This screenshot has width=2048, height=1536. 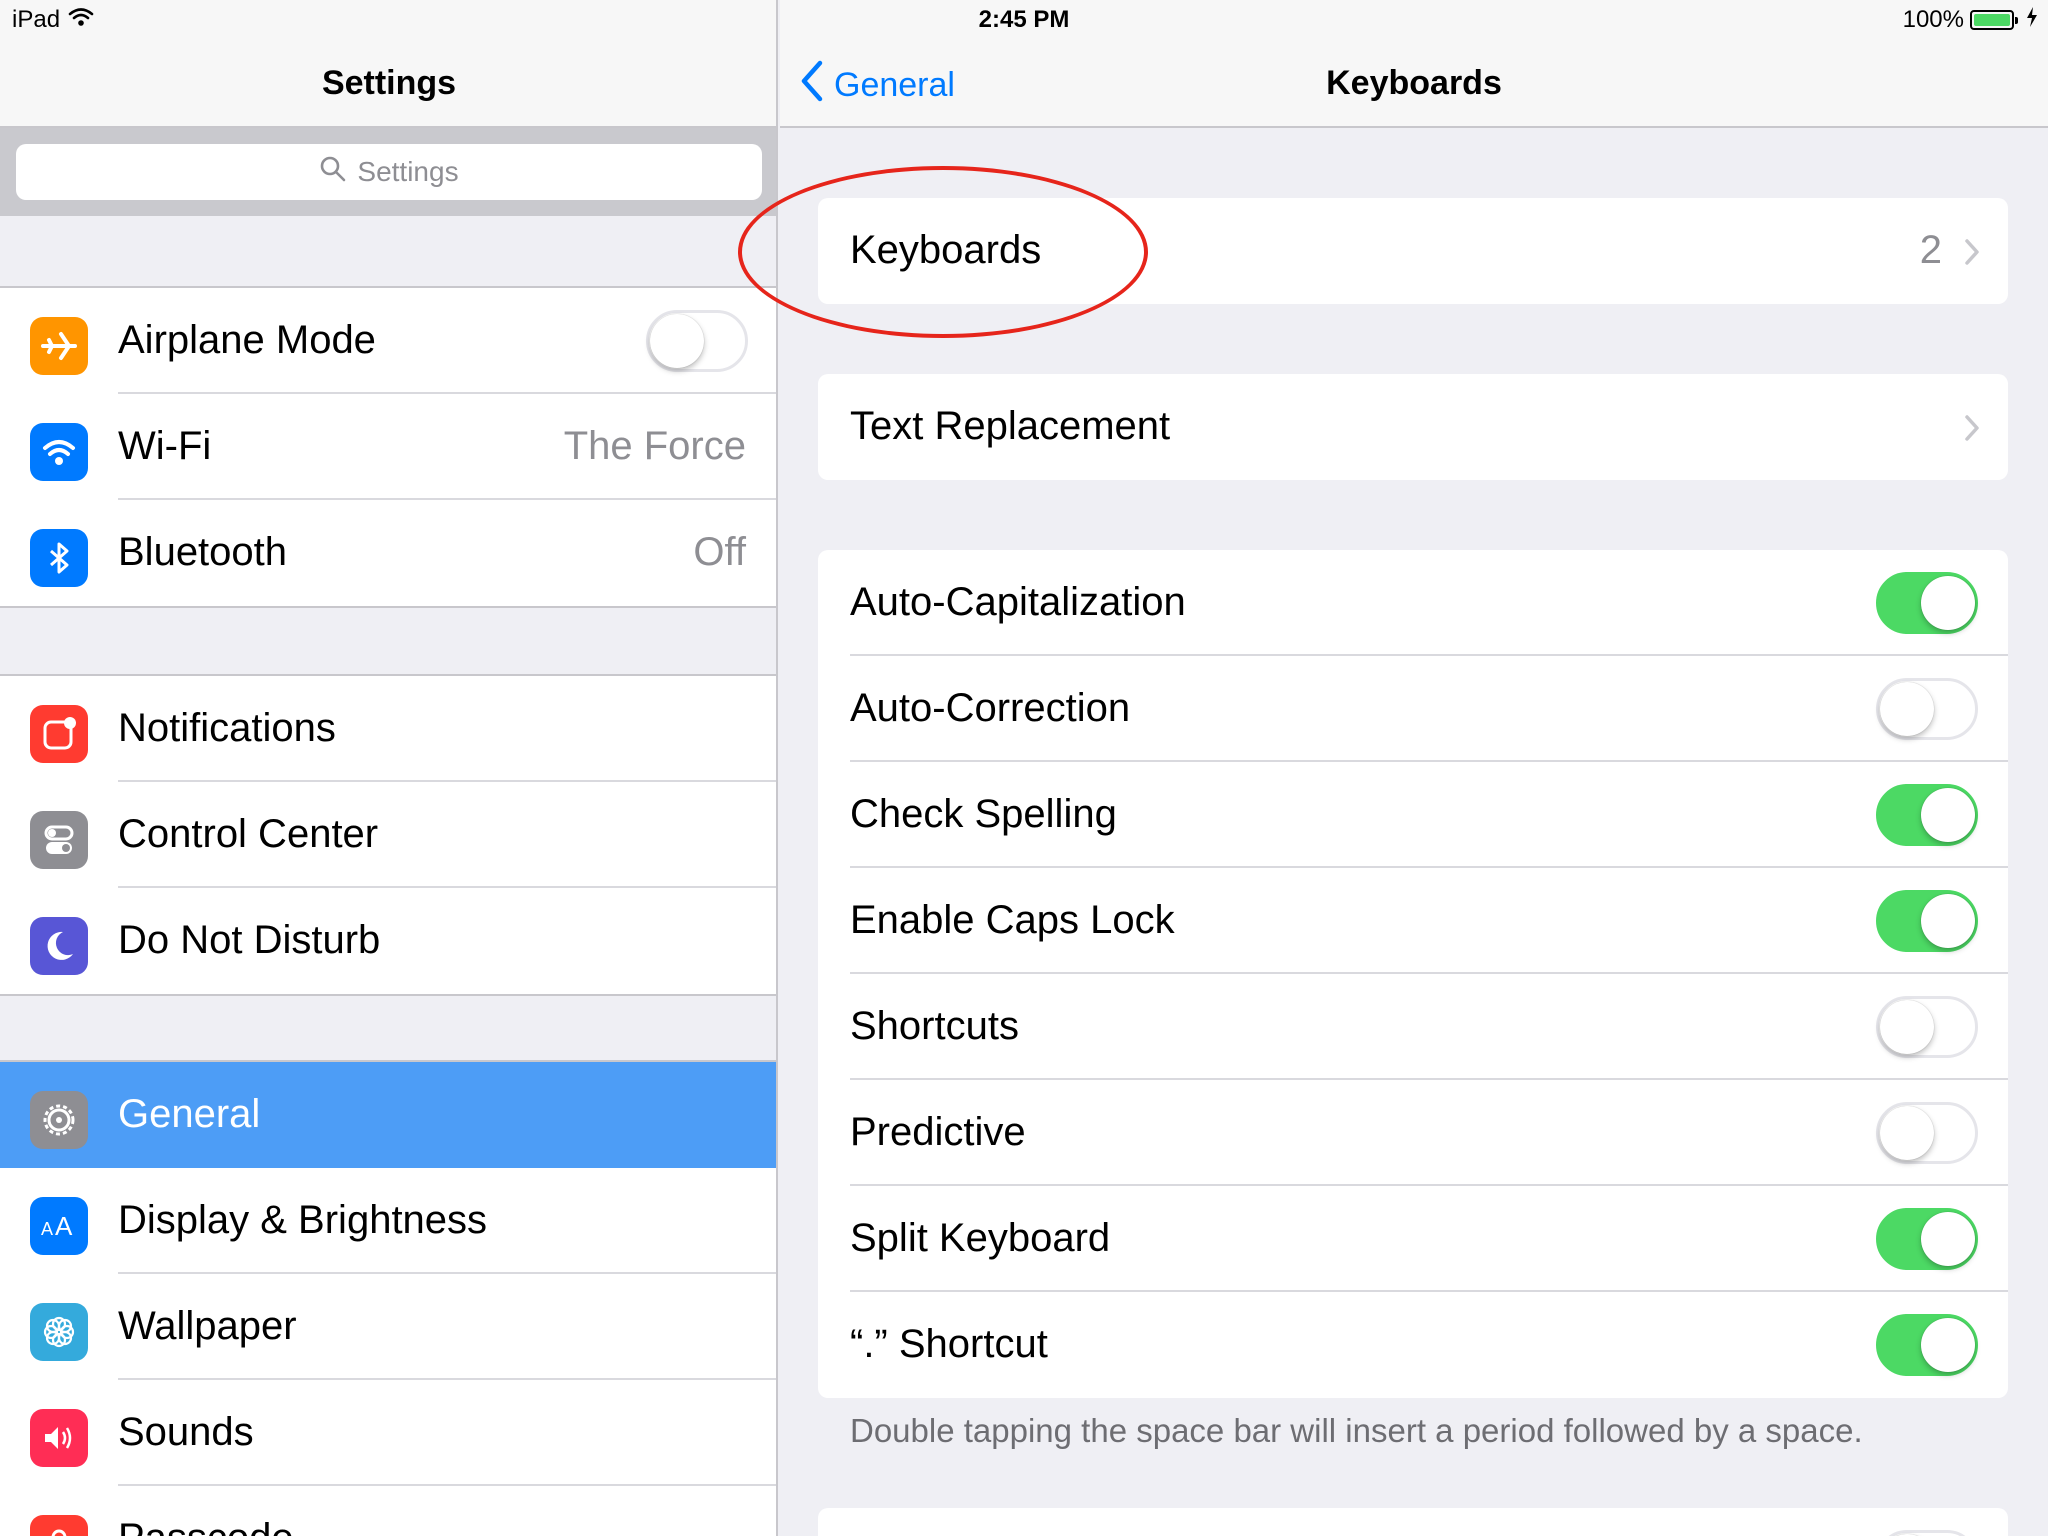 I want to click on wifi-network-value: The Force, so click(x=654, y=446).